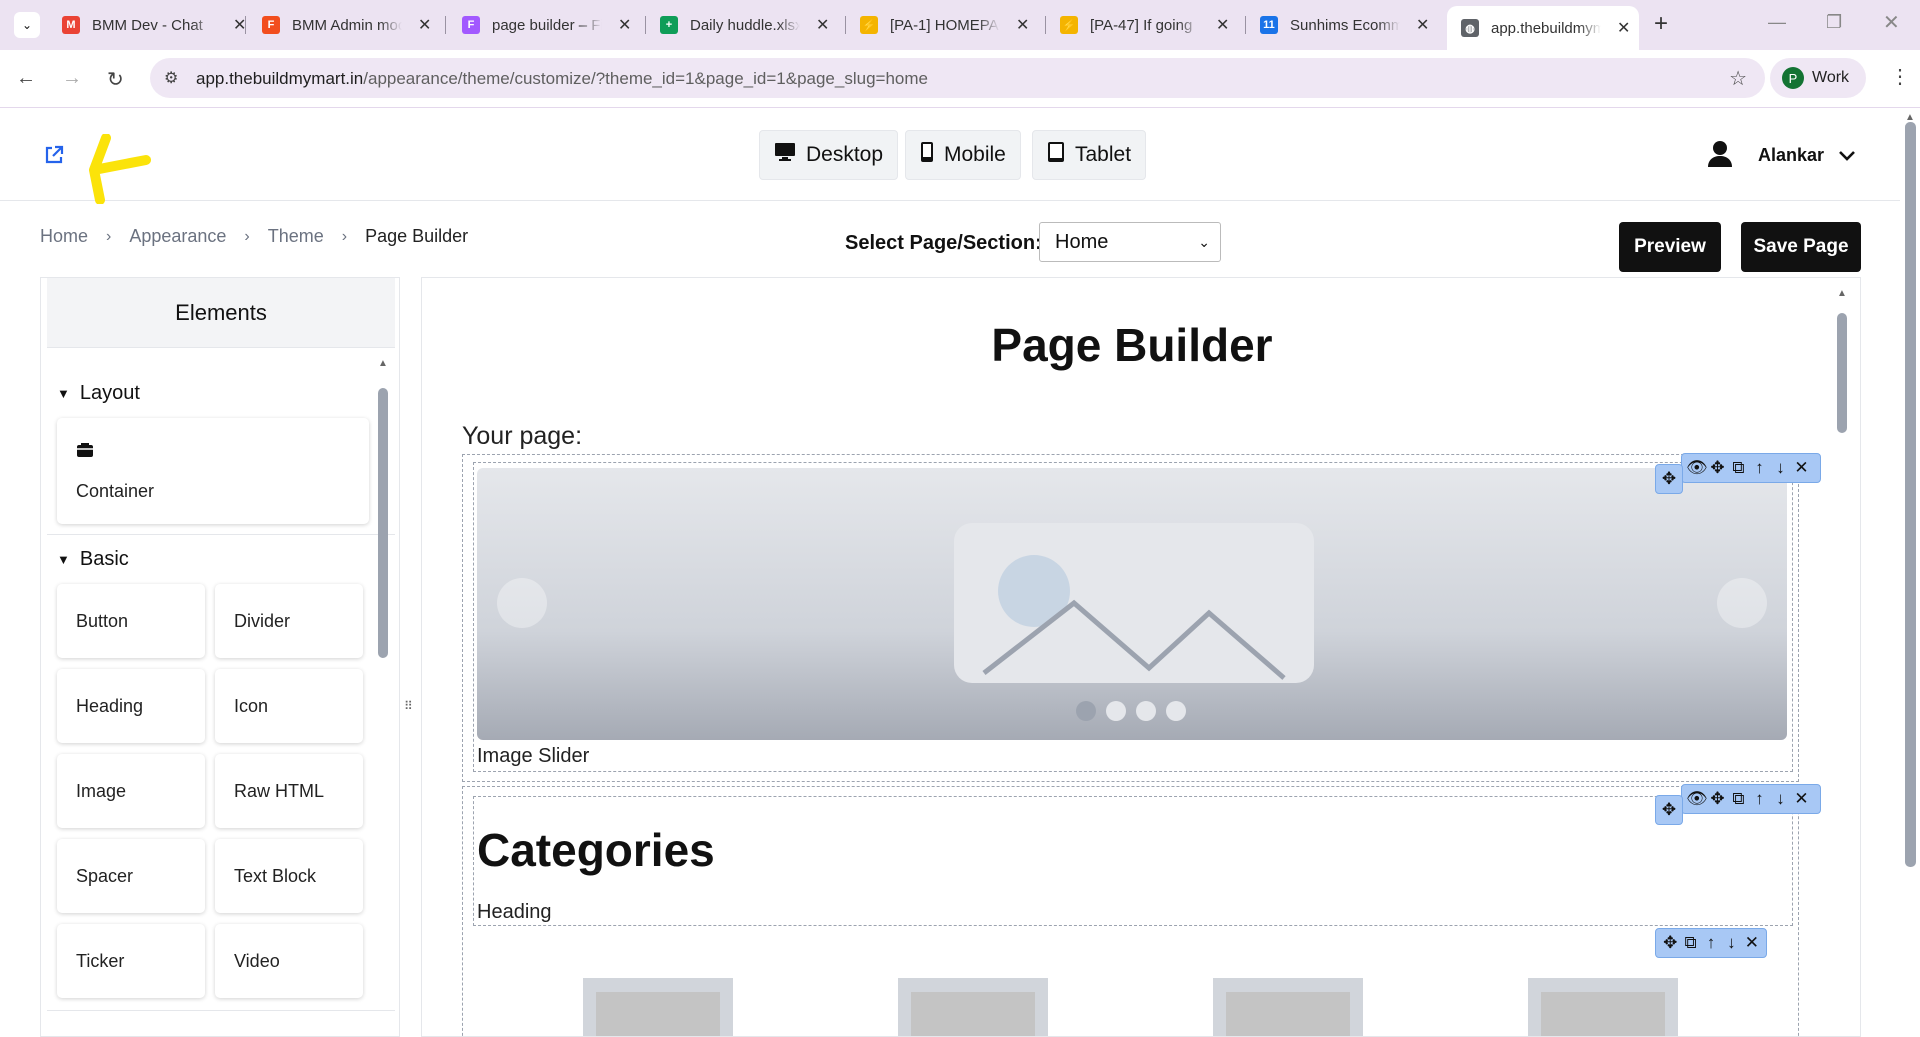 Image resolution: width=1920 pixels, height=1037 pixels. Describe the element at coordinates (1742, 603) in the screenshot. I see `slider-next-button` at that location.